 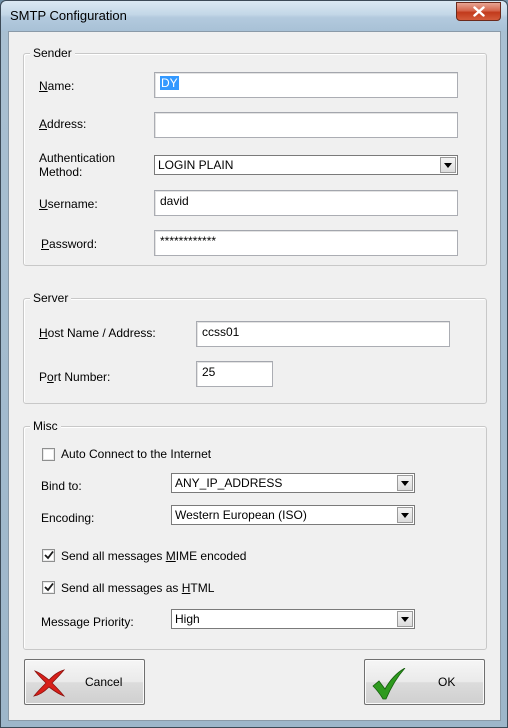 What do you see at coordinates (104, 682) in the screenshot?
I see `cancel-label: Cancel` at bounding box center [104, 682].